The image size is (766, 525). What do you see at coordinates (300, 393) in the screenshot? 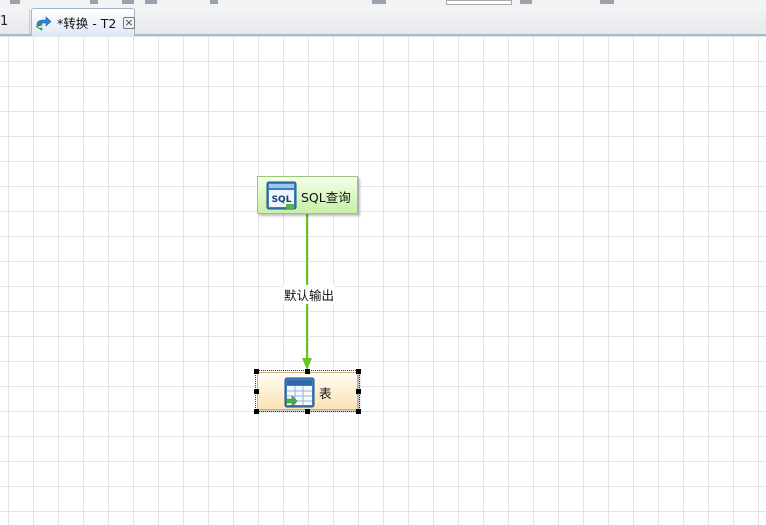
I see `table-output-icon` at bounding box center [300, 393].